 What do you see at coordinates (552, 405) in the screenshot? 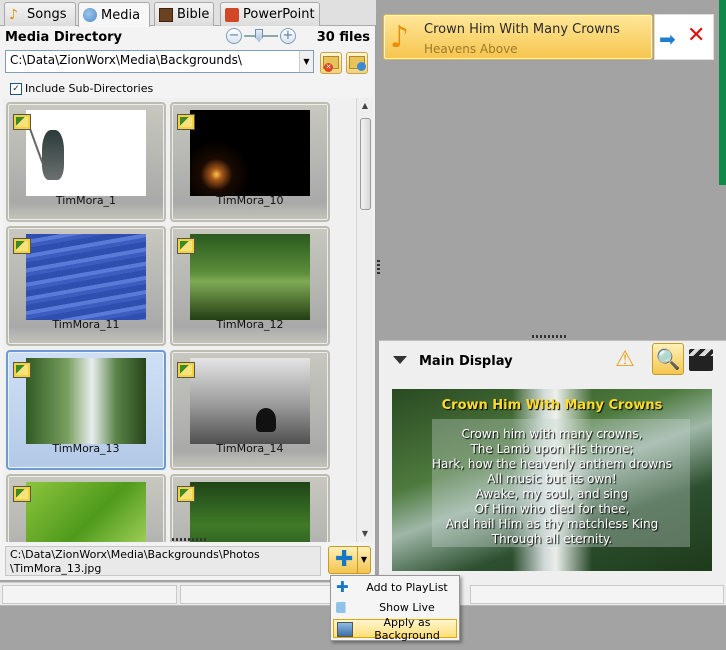
I see `preview-song-title: Crown Him With Many Crowns` at bounding box center [552, 405].